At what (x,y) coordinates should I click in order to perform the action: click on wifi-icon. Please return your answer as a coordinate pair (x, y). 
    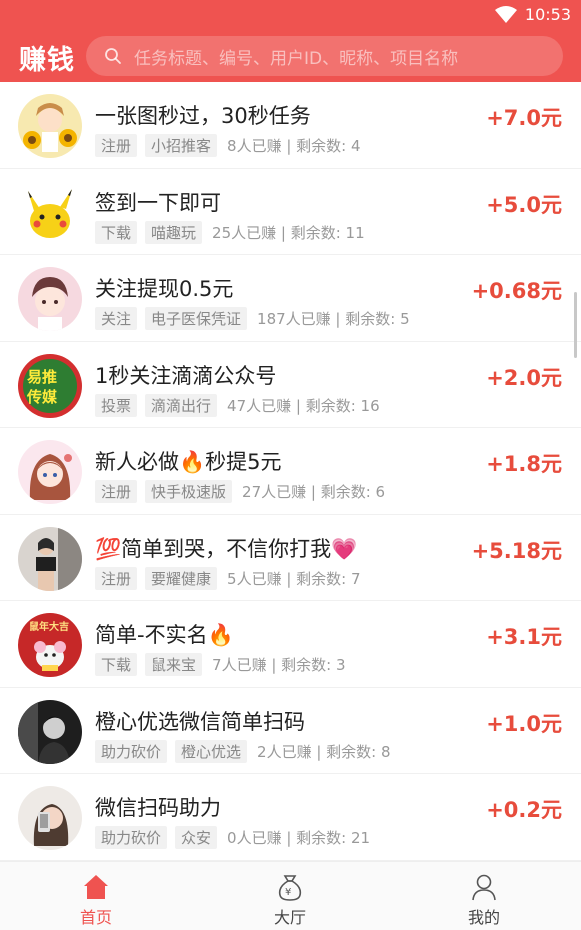
    Looking at the image, I should click on (505, 14).